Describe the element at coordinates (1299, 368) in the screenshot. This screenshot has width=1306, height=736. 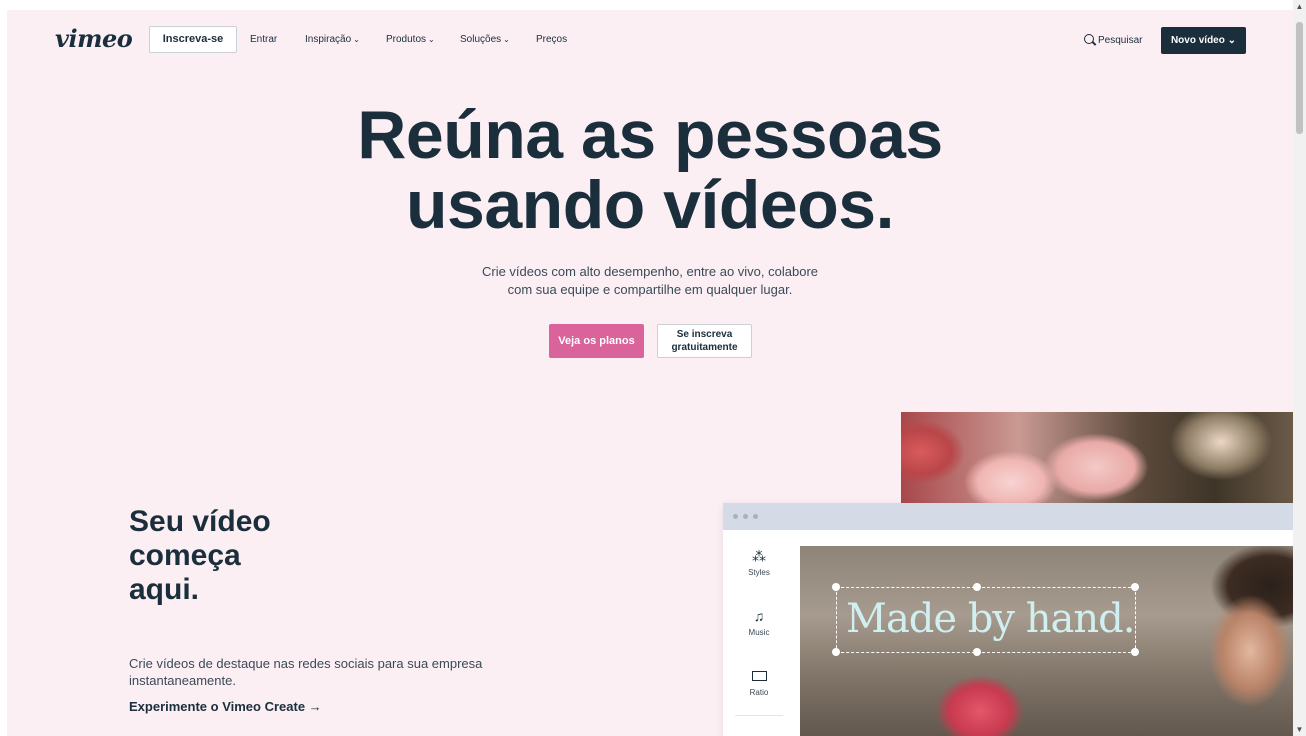
I see `scrollbar: ▲ ▼` at that location.